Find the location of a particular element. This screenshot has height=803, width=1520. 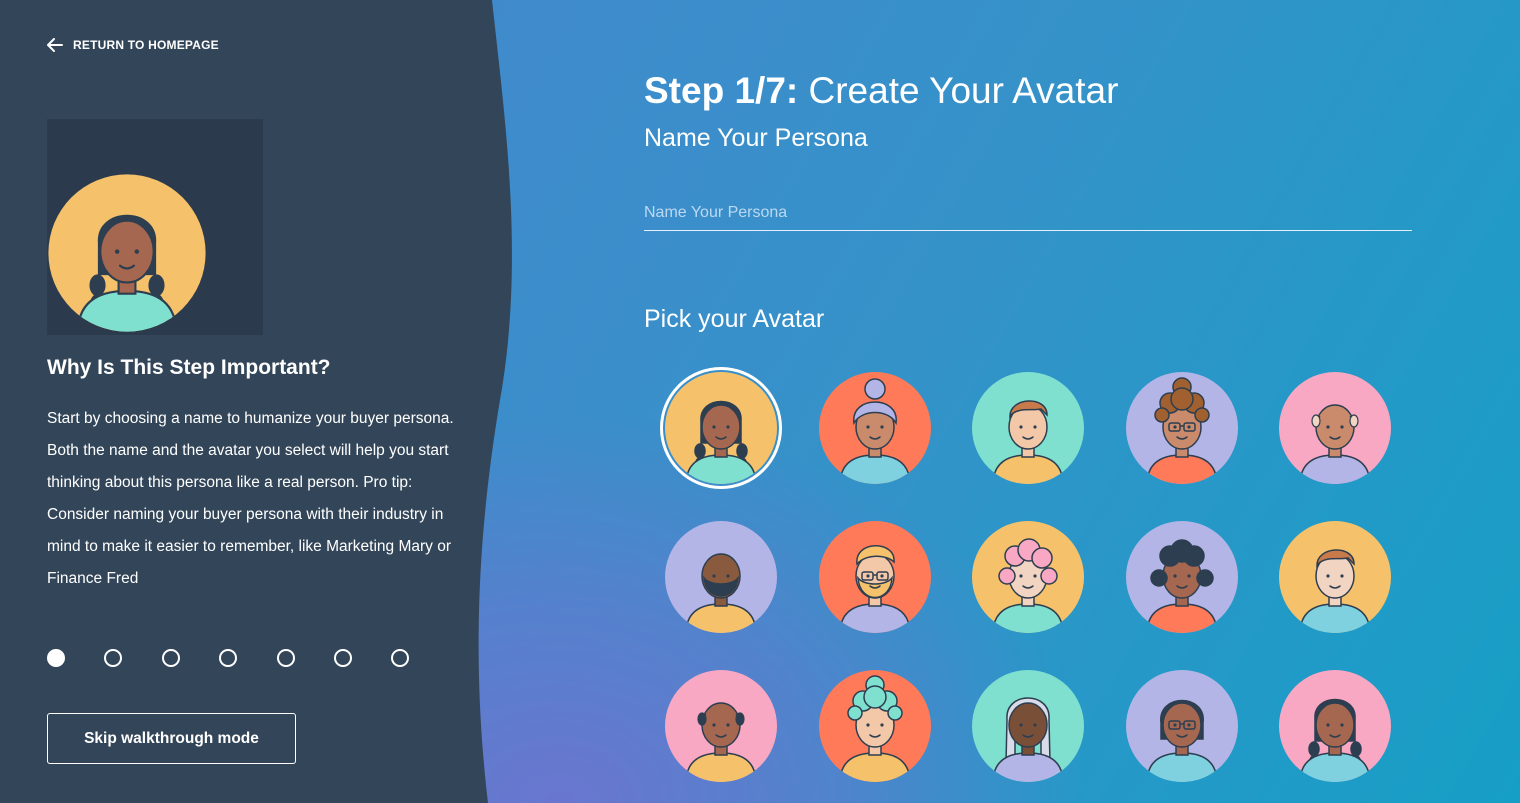

persona-name-input is located at coordinates (1028, 213).